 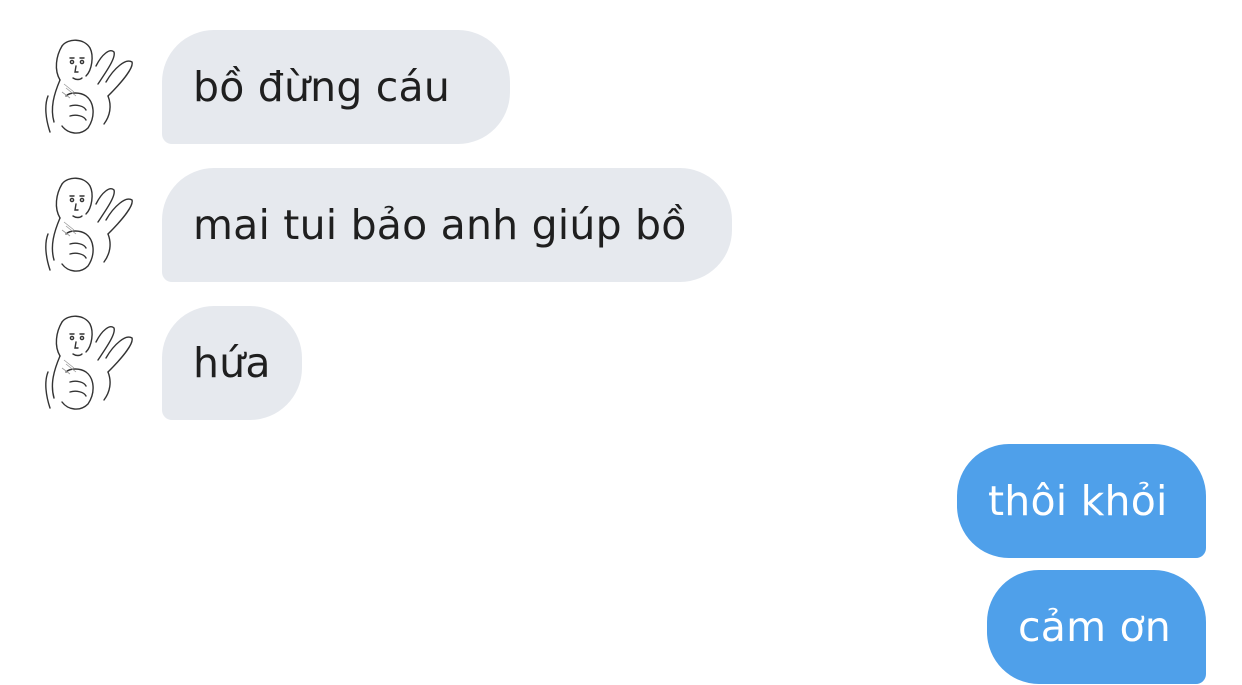 What do you see at coordinates (440, 225) in the screenshot?
I see `message-text: mai tui bảo anh giúp bồ` at bounding box center [440, 225].